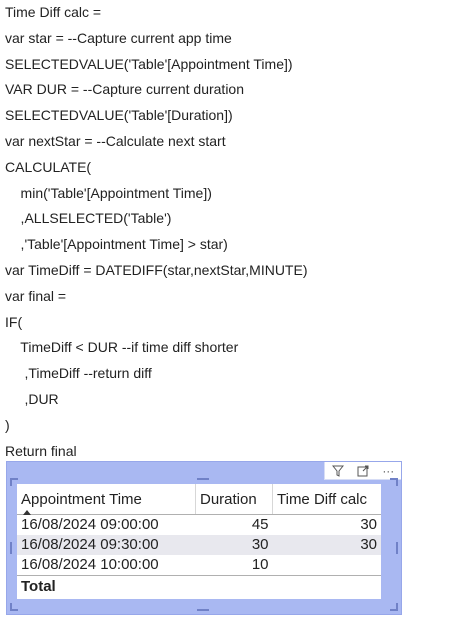 This screenshot has width=459, height=628. What do you see at coordinates (326, 586) in the screenshot?
I see `total-time-diff-cell` at bounding box center [326, 586].